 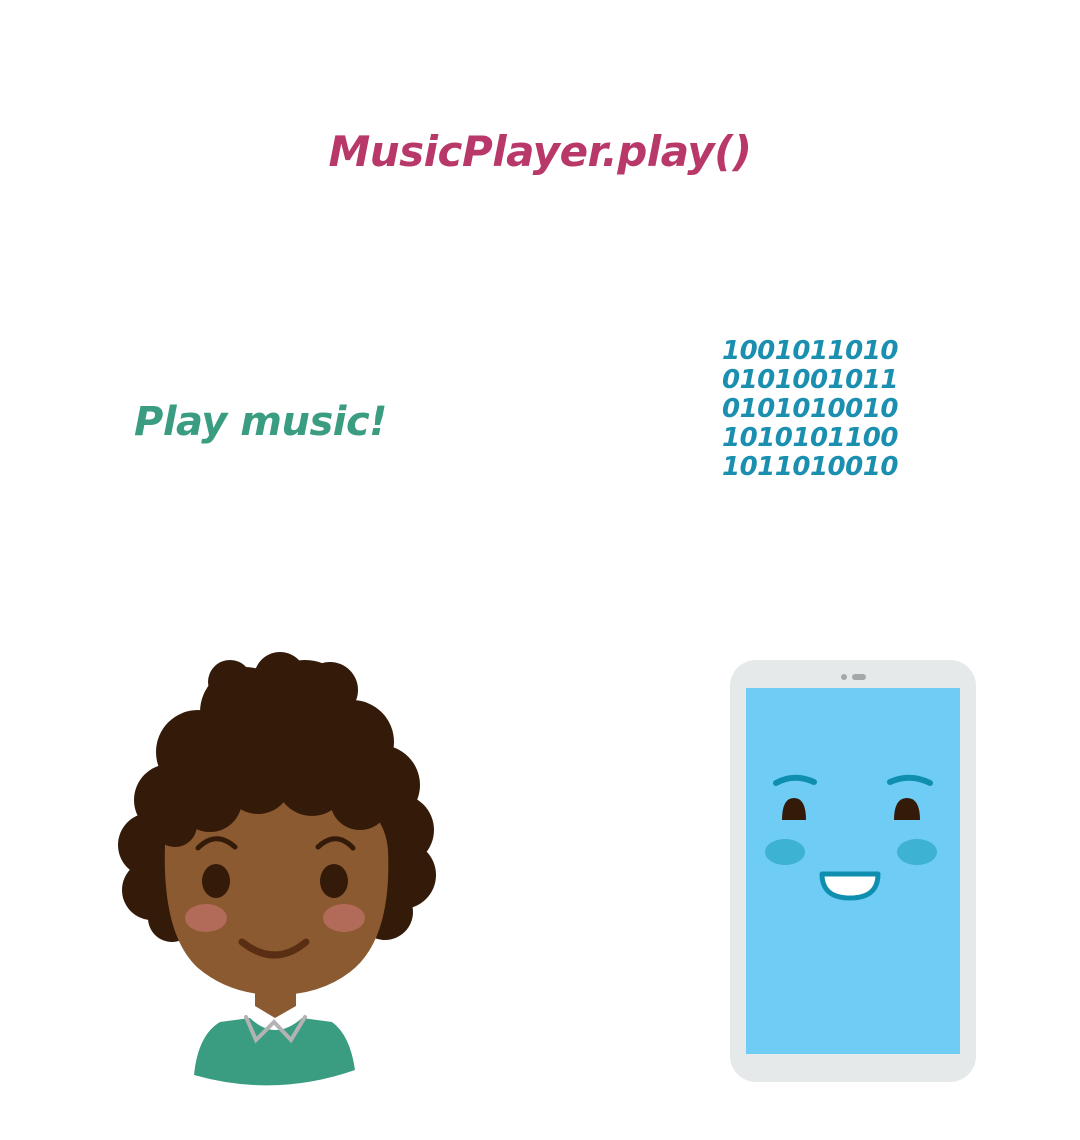 What do you see at coordinates (274, 1052) in the screenshot?
I see `person-shirt` at bounding box center [274, 1052].